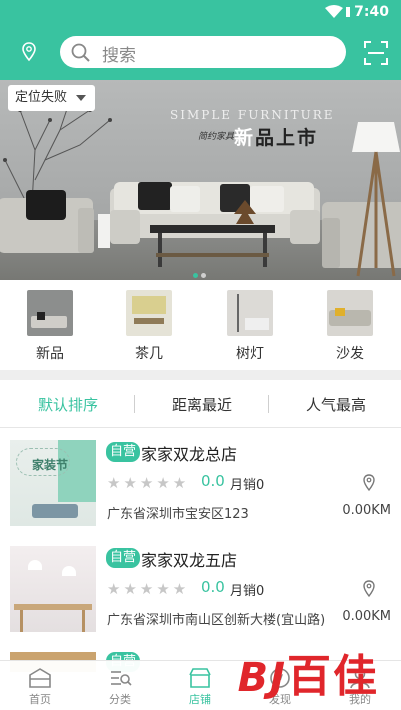 The width and height of the screenshot is (401, 710). I want to click on app-header: 7:40 搜索, so click(200, 40).